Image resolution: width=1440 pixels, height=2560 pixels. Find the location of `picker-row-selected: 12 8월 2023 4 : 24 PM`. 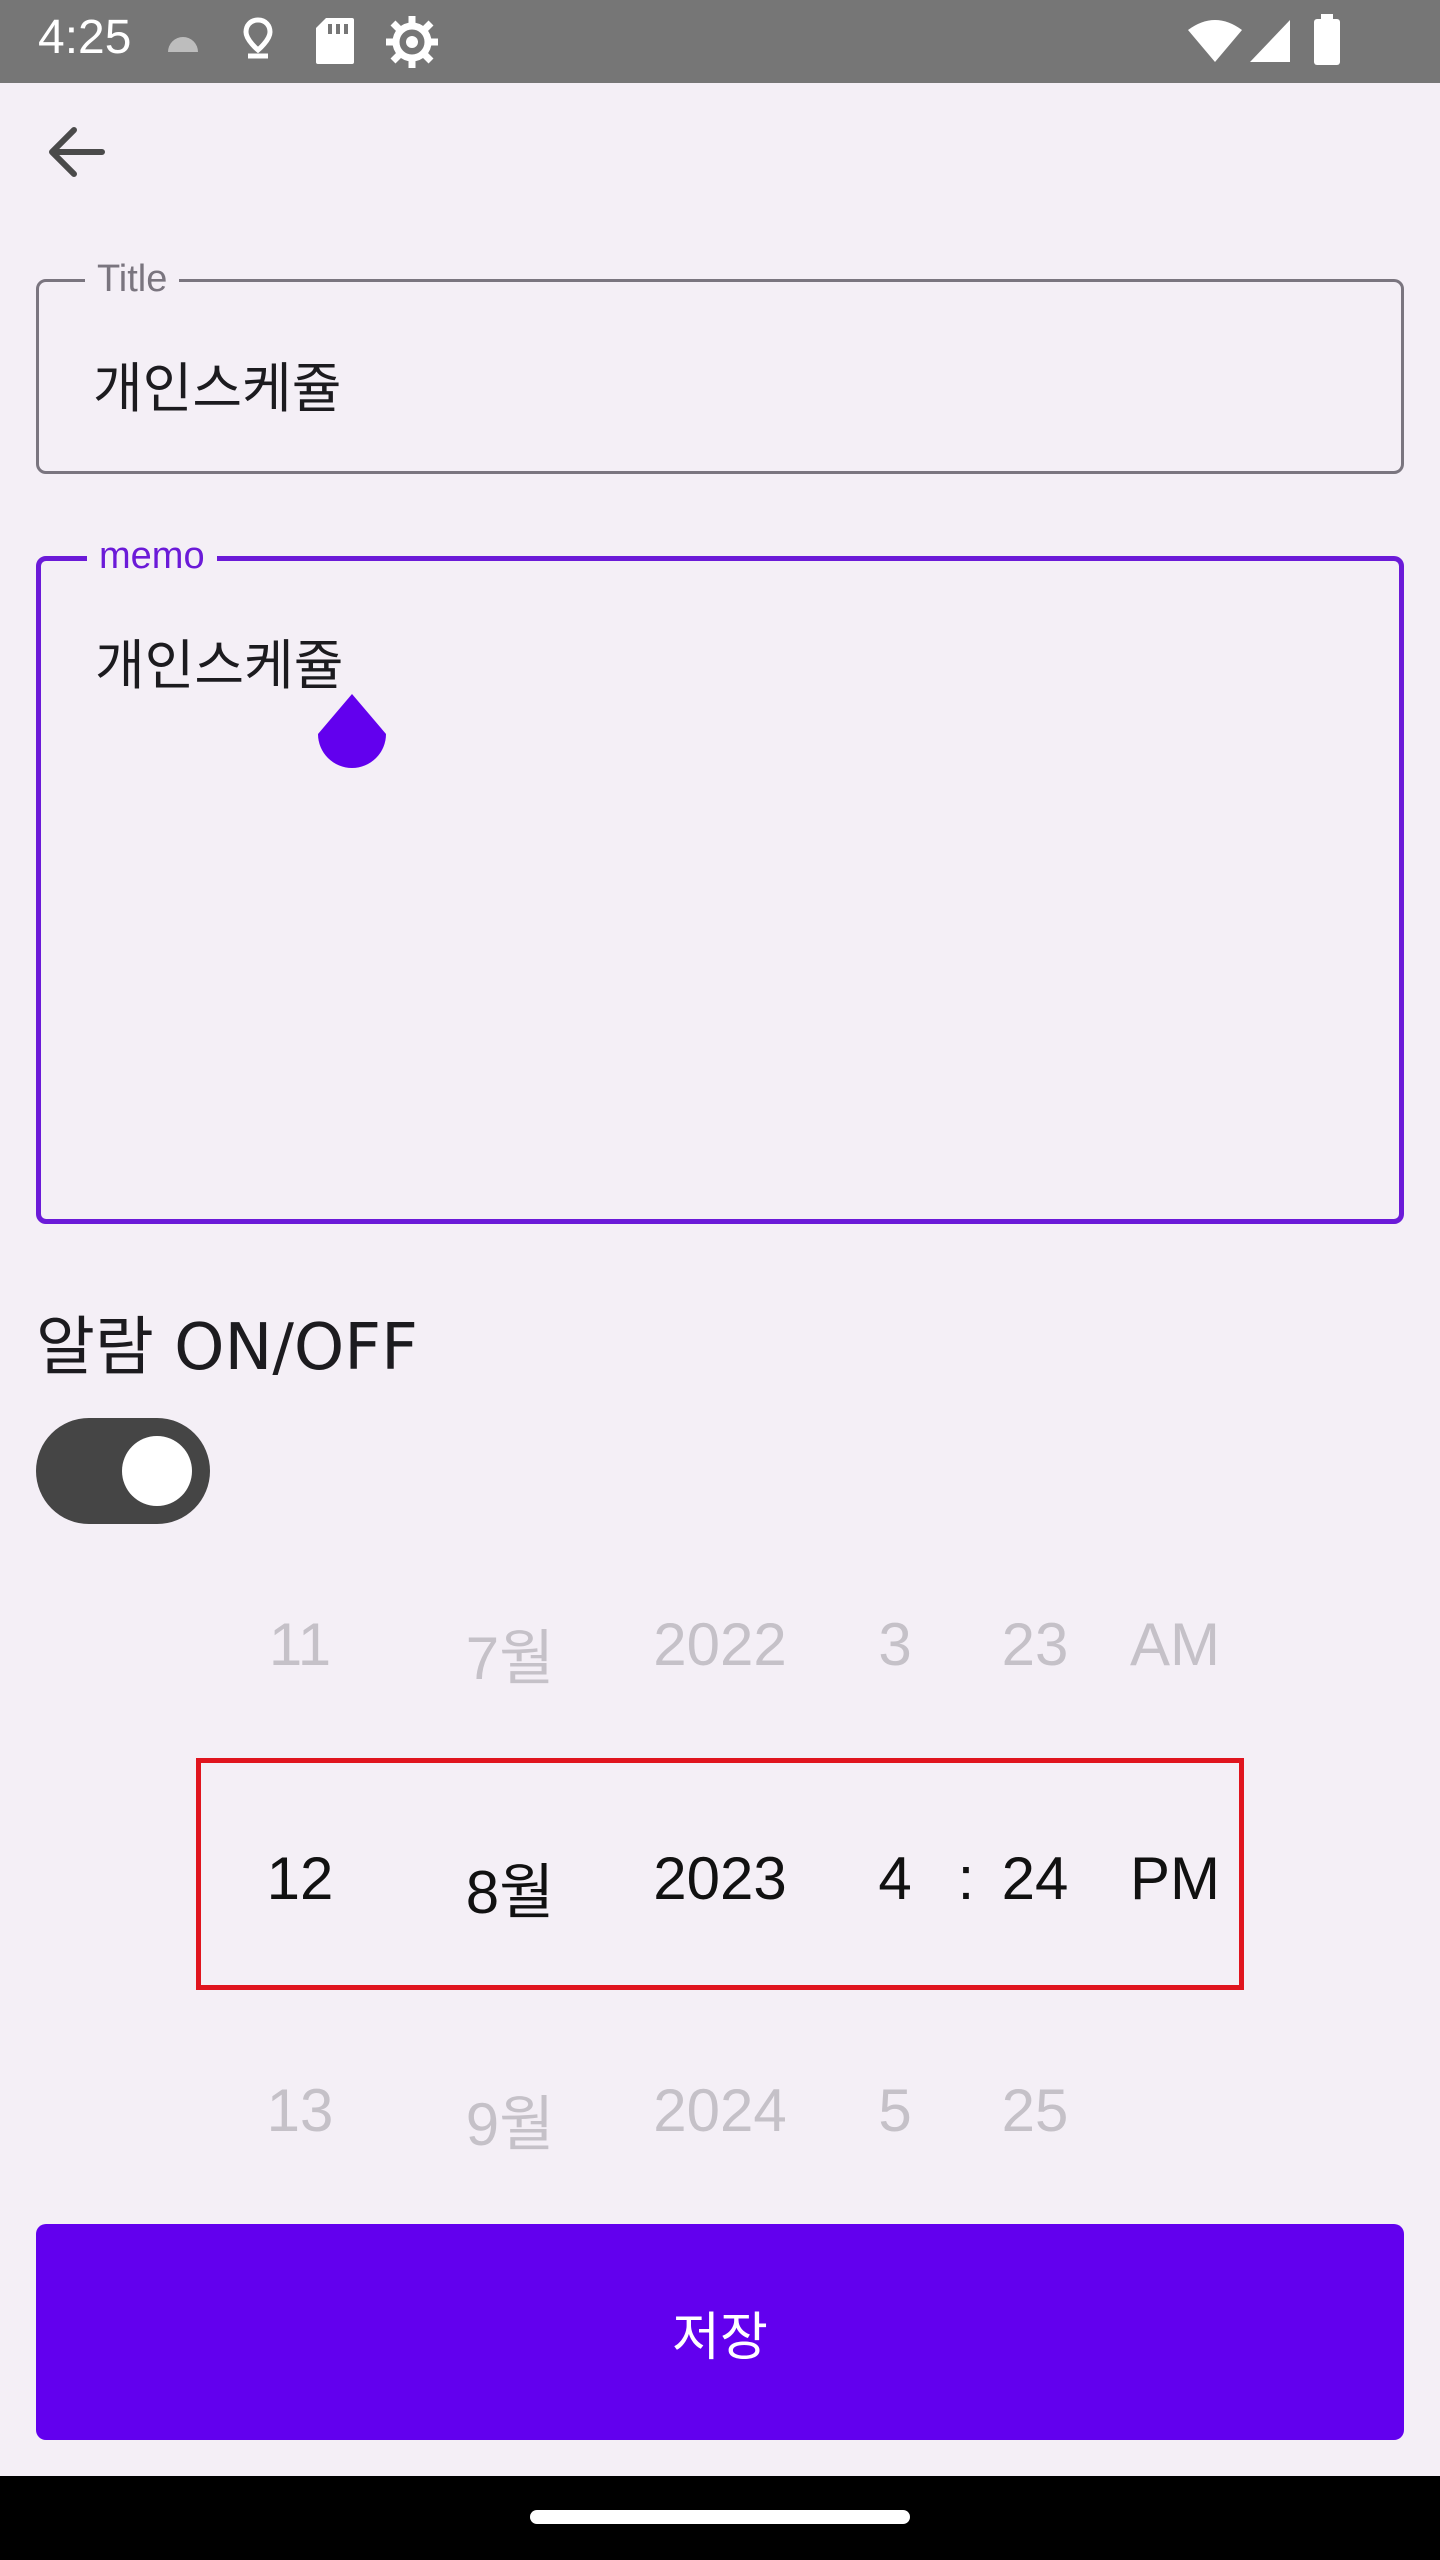

picker-row-selected: 12 8월 2023 4 : 24 PM is located at coordinates (720, 1876).